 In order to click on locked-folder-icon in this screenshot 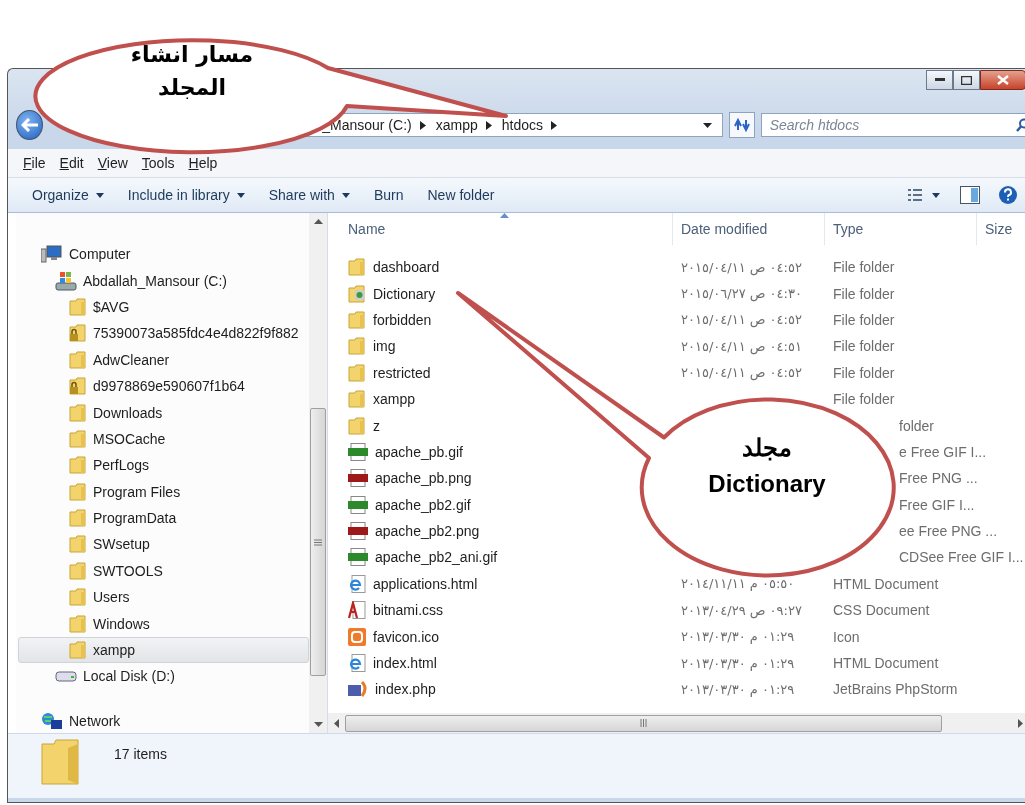, I will do `click(78, 333)`.